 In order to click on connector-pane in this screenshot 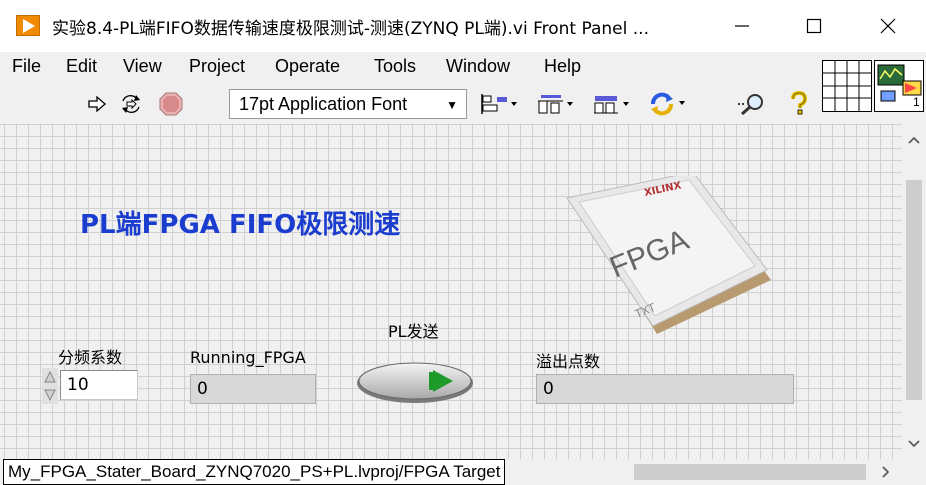, I will do `click(847, 86)`.